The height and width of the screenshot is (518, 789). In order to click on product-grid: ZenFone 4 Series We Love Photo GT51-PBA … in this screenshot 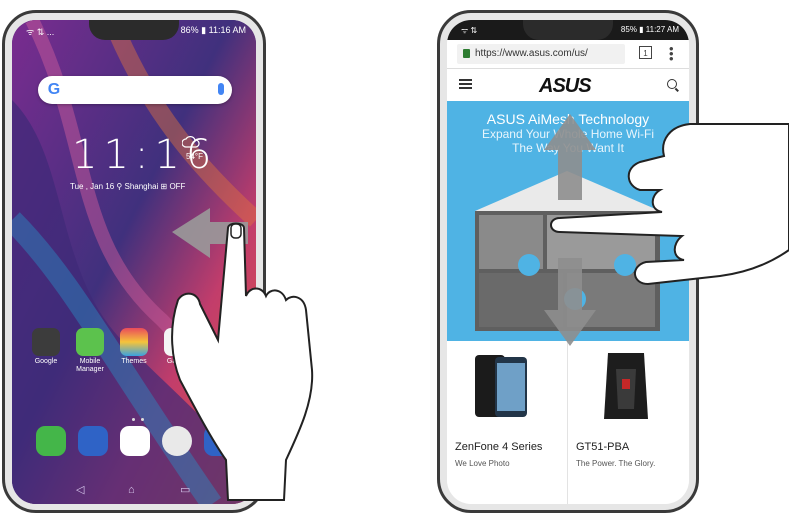, I will do `click(568, 422)`.